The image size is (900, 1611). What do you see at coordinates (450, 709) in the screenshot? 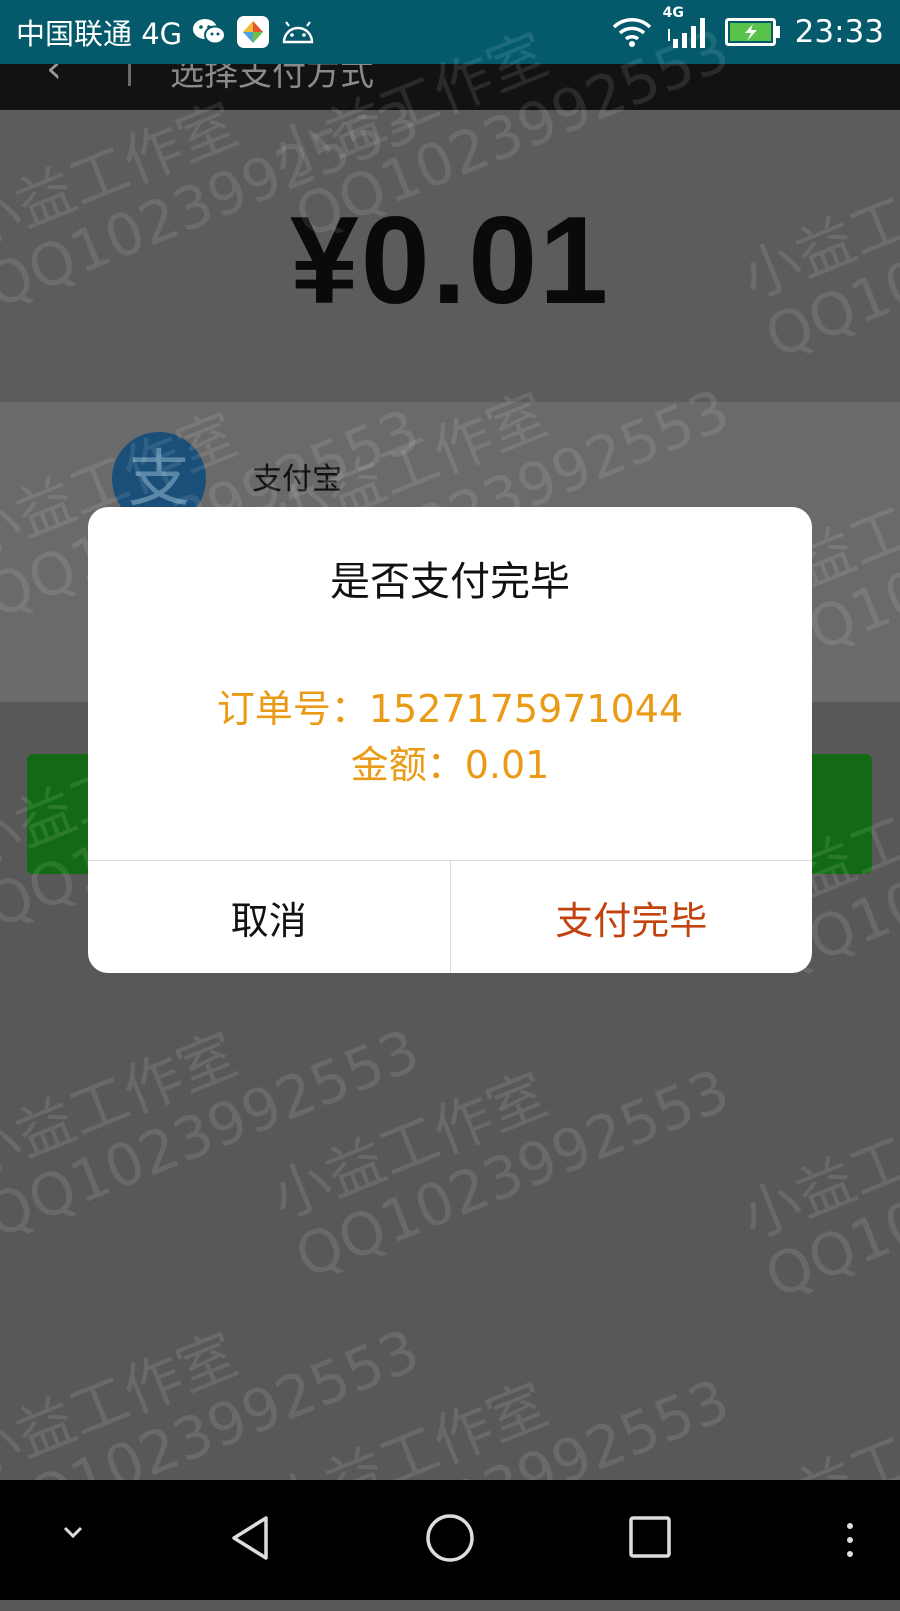
I see `order-number: 订单号：1527175971044` at bounding box center [450, 709].